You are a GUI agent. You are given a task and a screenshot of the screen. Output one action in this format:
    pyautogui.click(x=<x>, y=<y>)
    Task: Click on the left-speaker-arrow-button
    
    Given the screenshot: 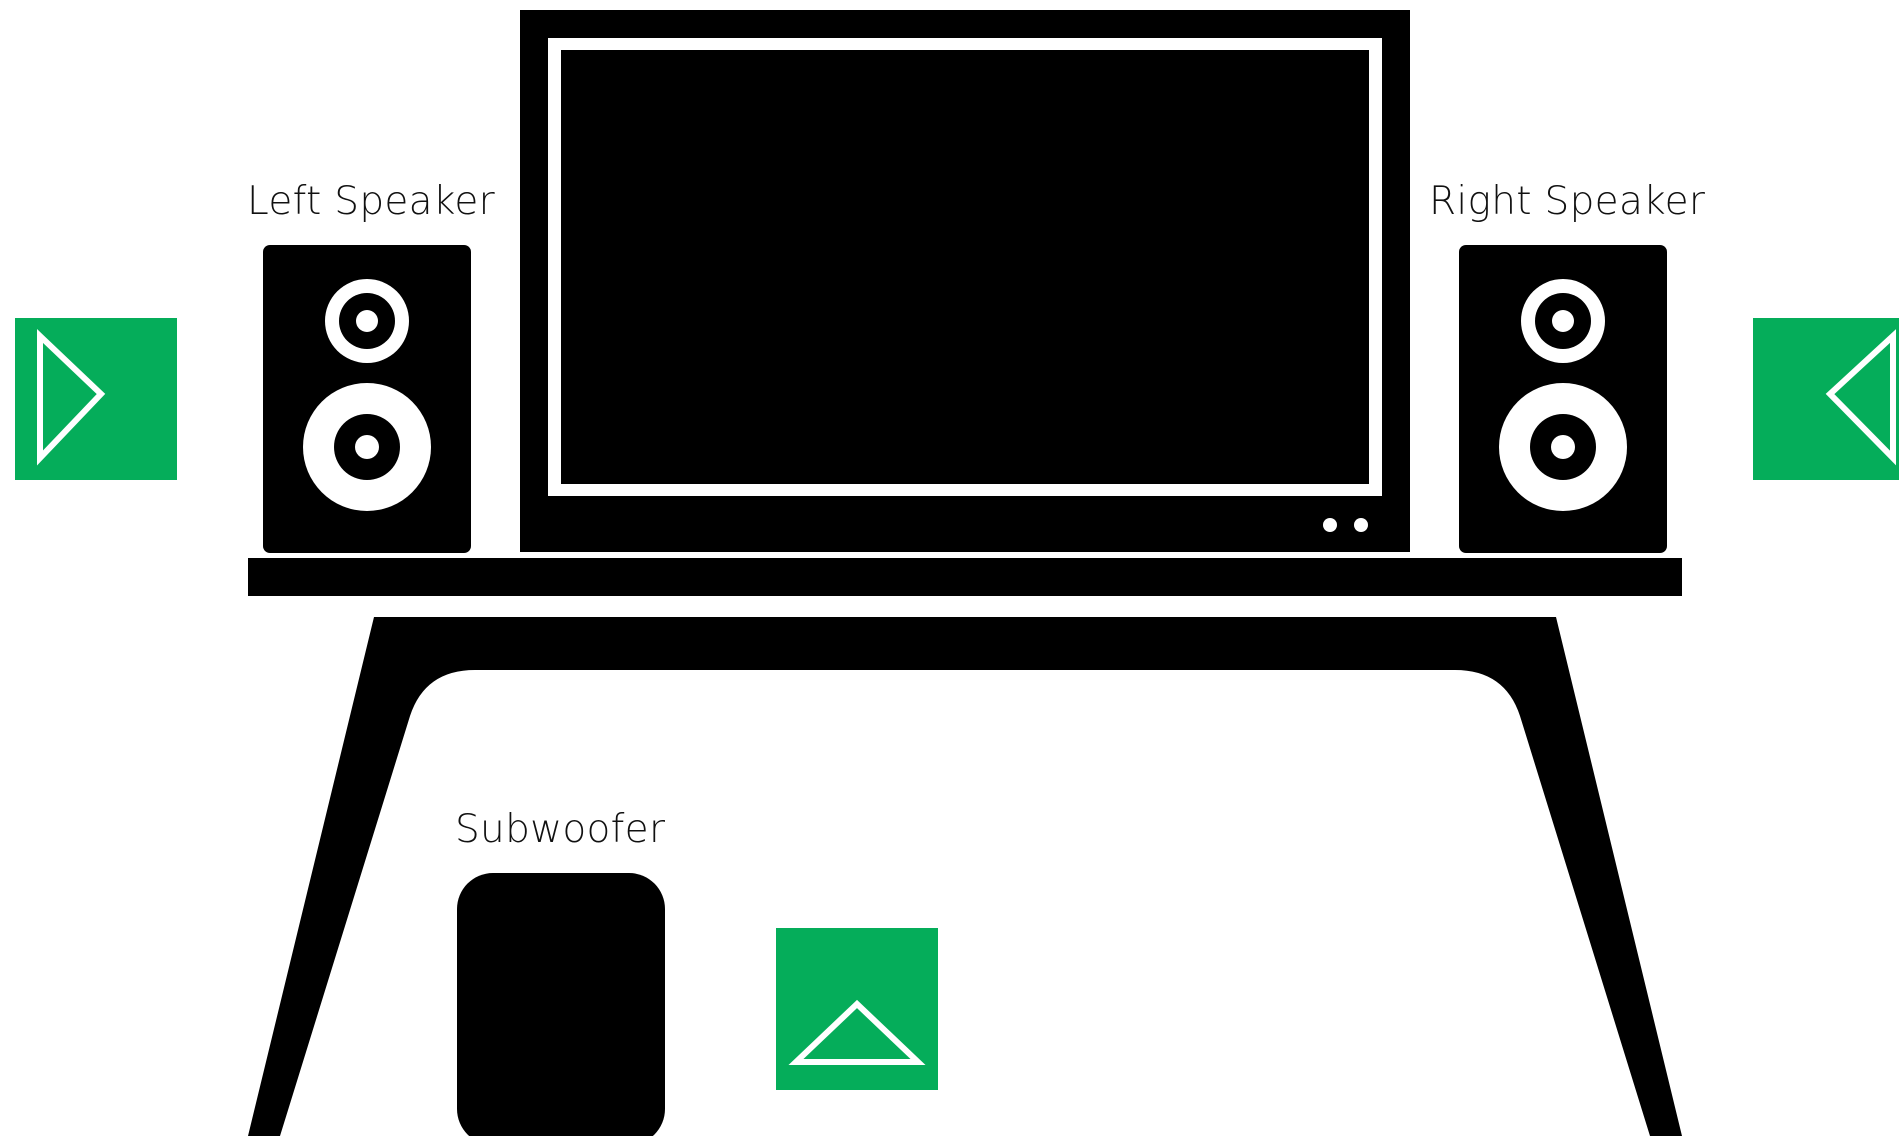 What is the action you would take?
    pyautogui.click(x=96, y=399)
    